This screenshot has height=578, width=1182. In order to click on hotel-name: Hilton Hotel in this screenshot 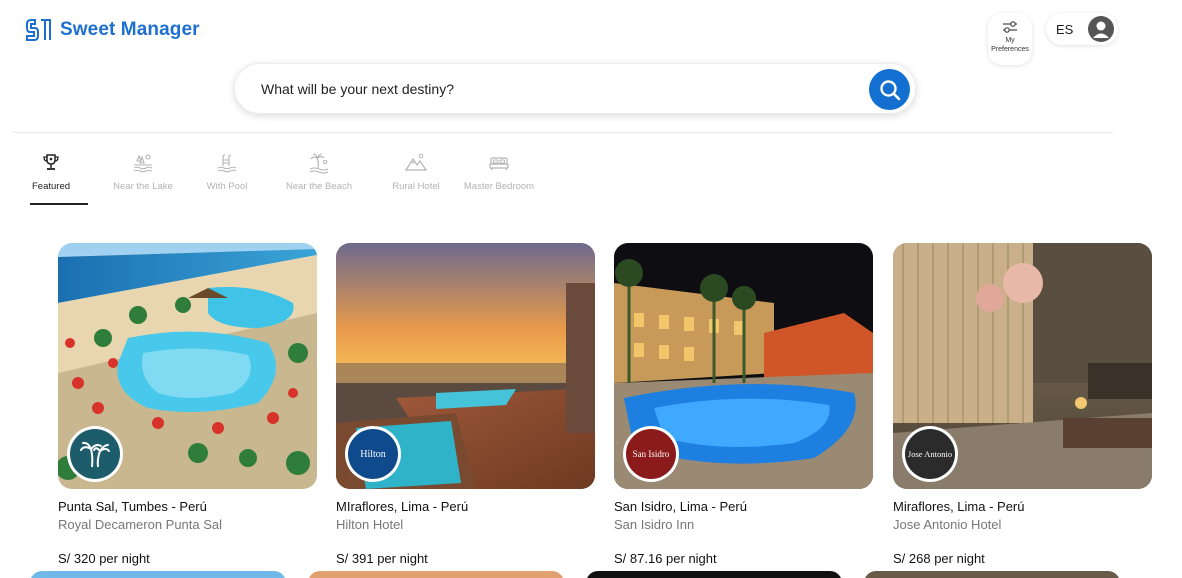, I will do `click(370, 524)`.